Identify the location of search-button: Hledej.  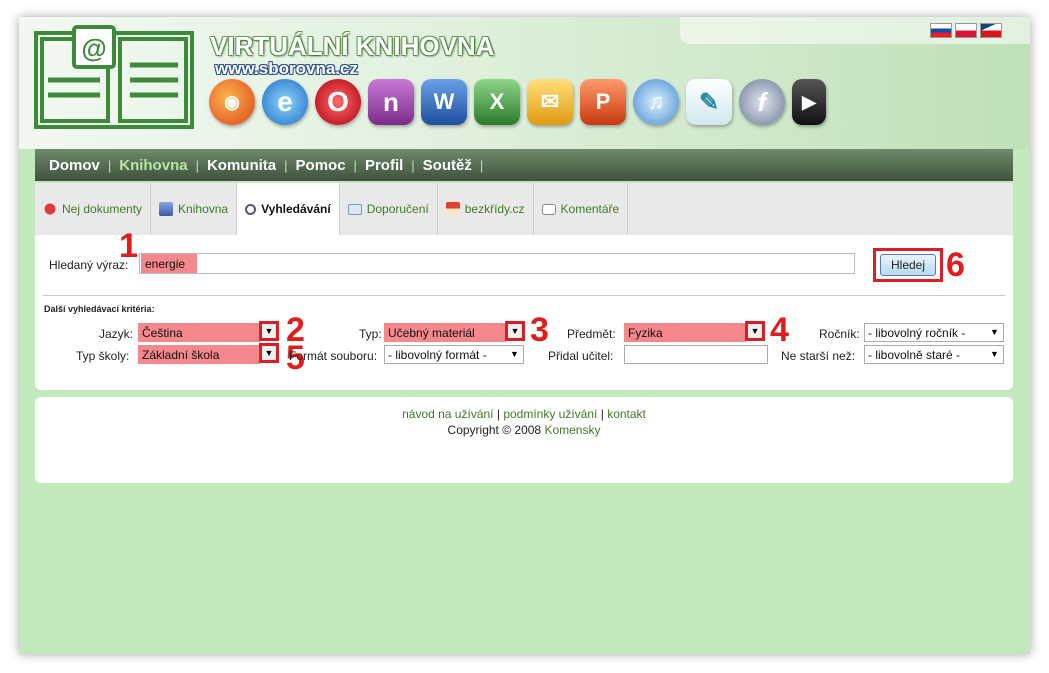
(908, 265).